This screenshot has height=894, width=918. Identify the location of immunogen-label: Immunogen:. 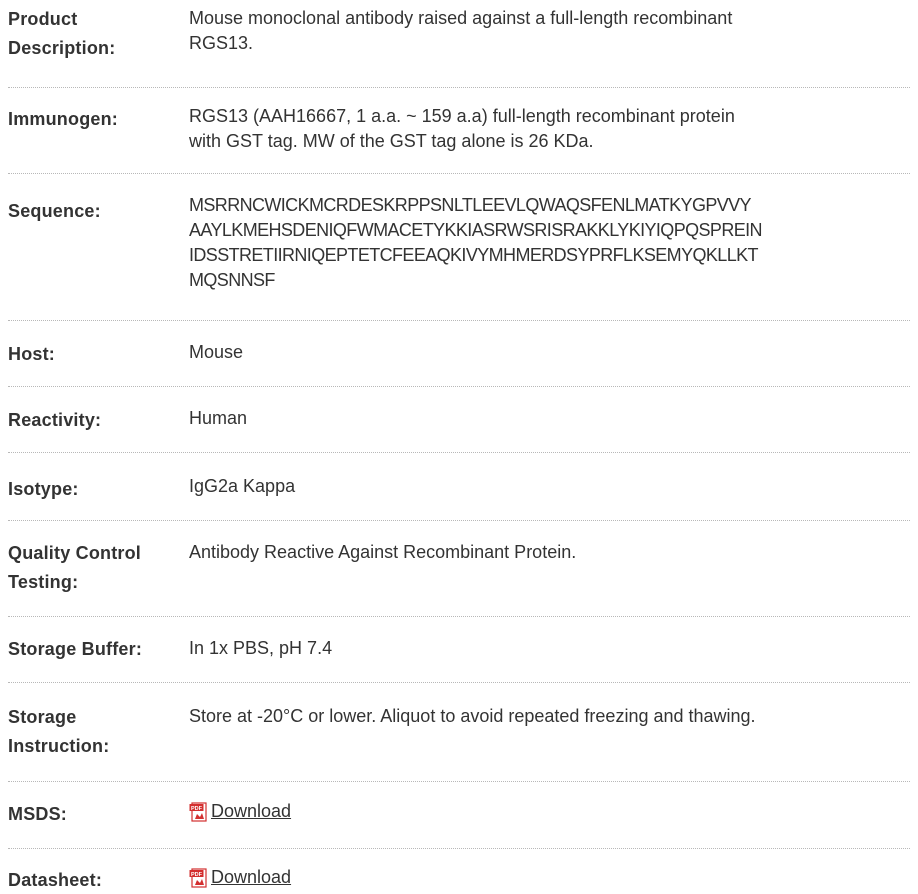
(63, 119).